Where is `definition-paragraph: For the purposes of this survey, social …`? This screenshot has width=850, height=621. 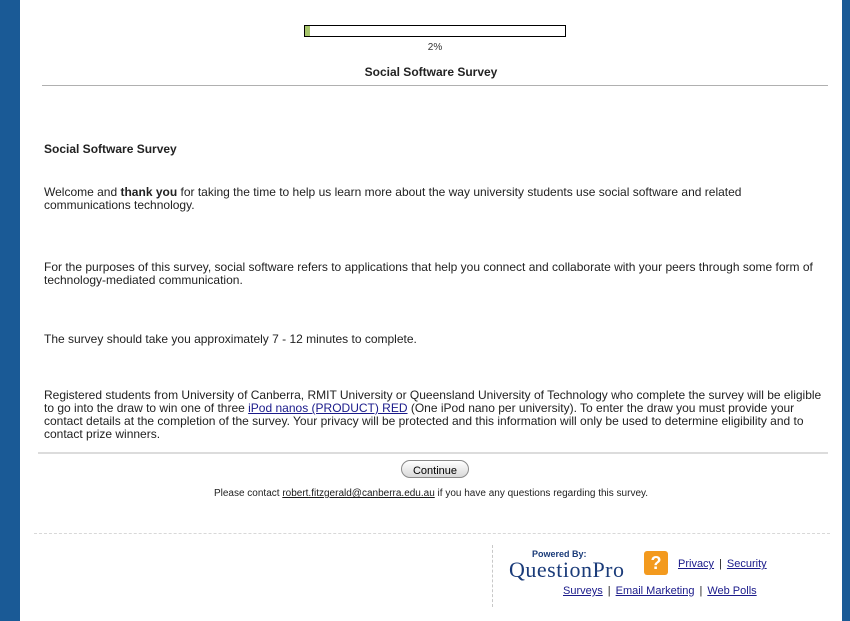
definition-paragraph: For the purposes of this survey, social … is located at coordinates (428, 273).